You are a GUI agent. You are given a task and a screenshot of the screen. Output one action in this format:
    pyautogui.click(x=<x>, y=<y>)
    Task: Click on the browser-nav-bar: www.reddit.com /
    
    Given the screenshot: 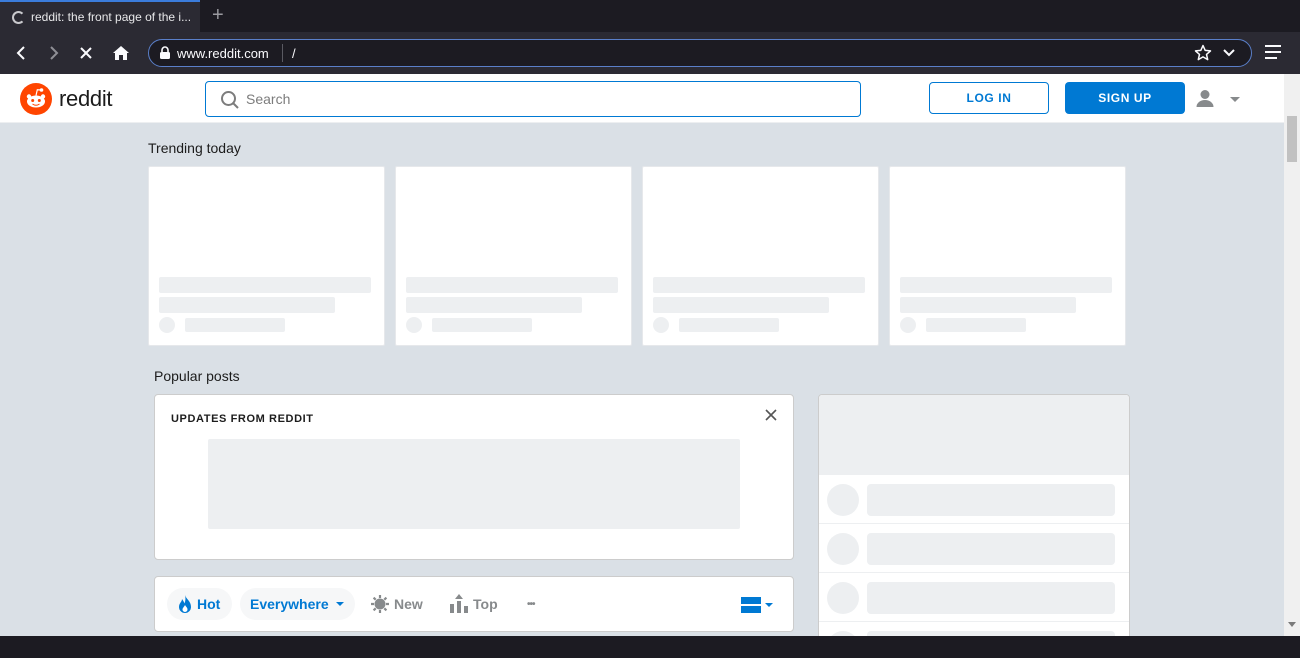 What is the action you would take?
    pyautogui.click(x=650, y=53)
    